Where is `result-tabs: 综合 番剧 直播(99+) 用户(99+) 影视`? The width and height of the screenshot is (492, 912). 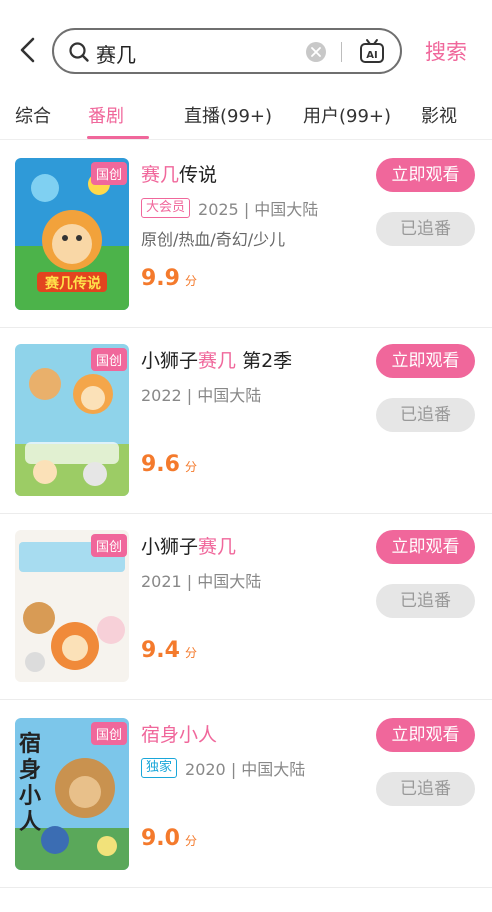 result-tabs: 综合 番剧 直播(99+) 用户(99+) 影视 is located at coordinates (246, 118).